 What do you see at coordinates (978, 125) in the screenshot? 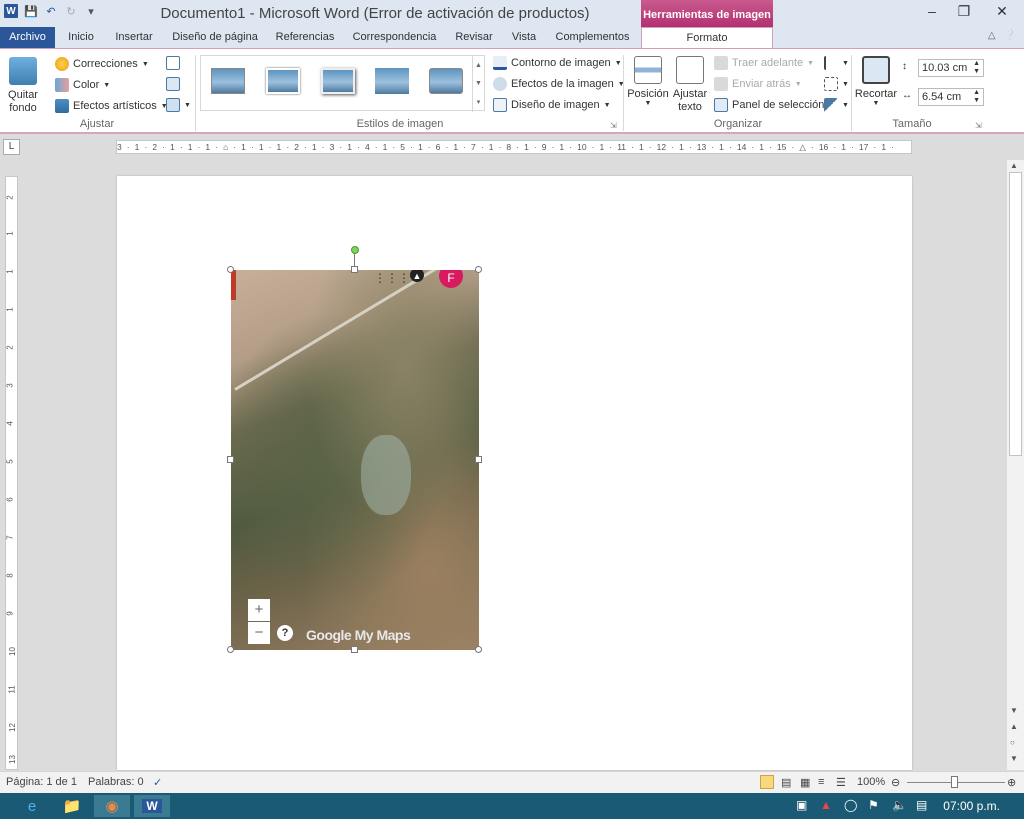
I see `tamano-dialog-launcher-icon: ⇲` at bounding box center [978, 125].